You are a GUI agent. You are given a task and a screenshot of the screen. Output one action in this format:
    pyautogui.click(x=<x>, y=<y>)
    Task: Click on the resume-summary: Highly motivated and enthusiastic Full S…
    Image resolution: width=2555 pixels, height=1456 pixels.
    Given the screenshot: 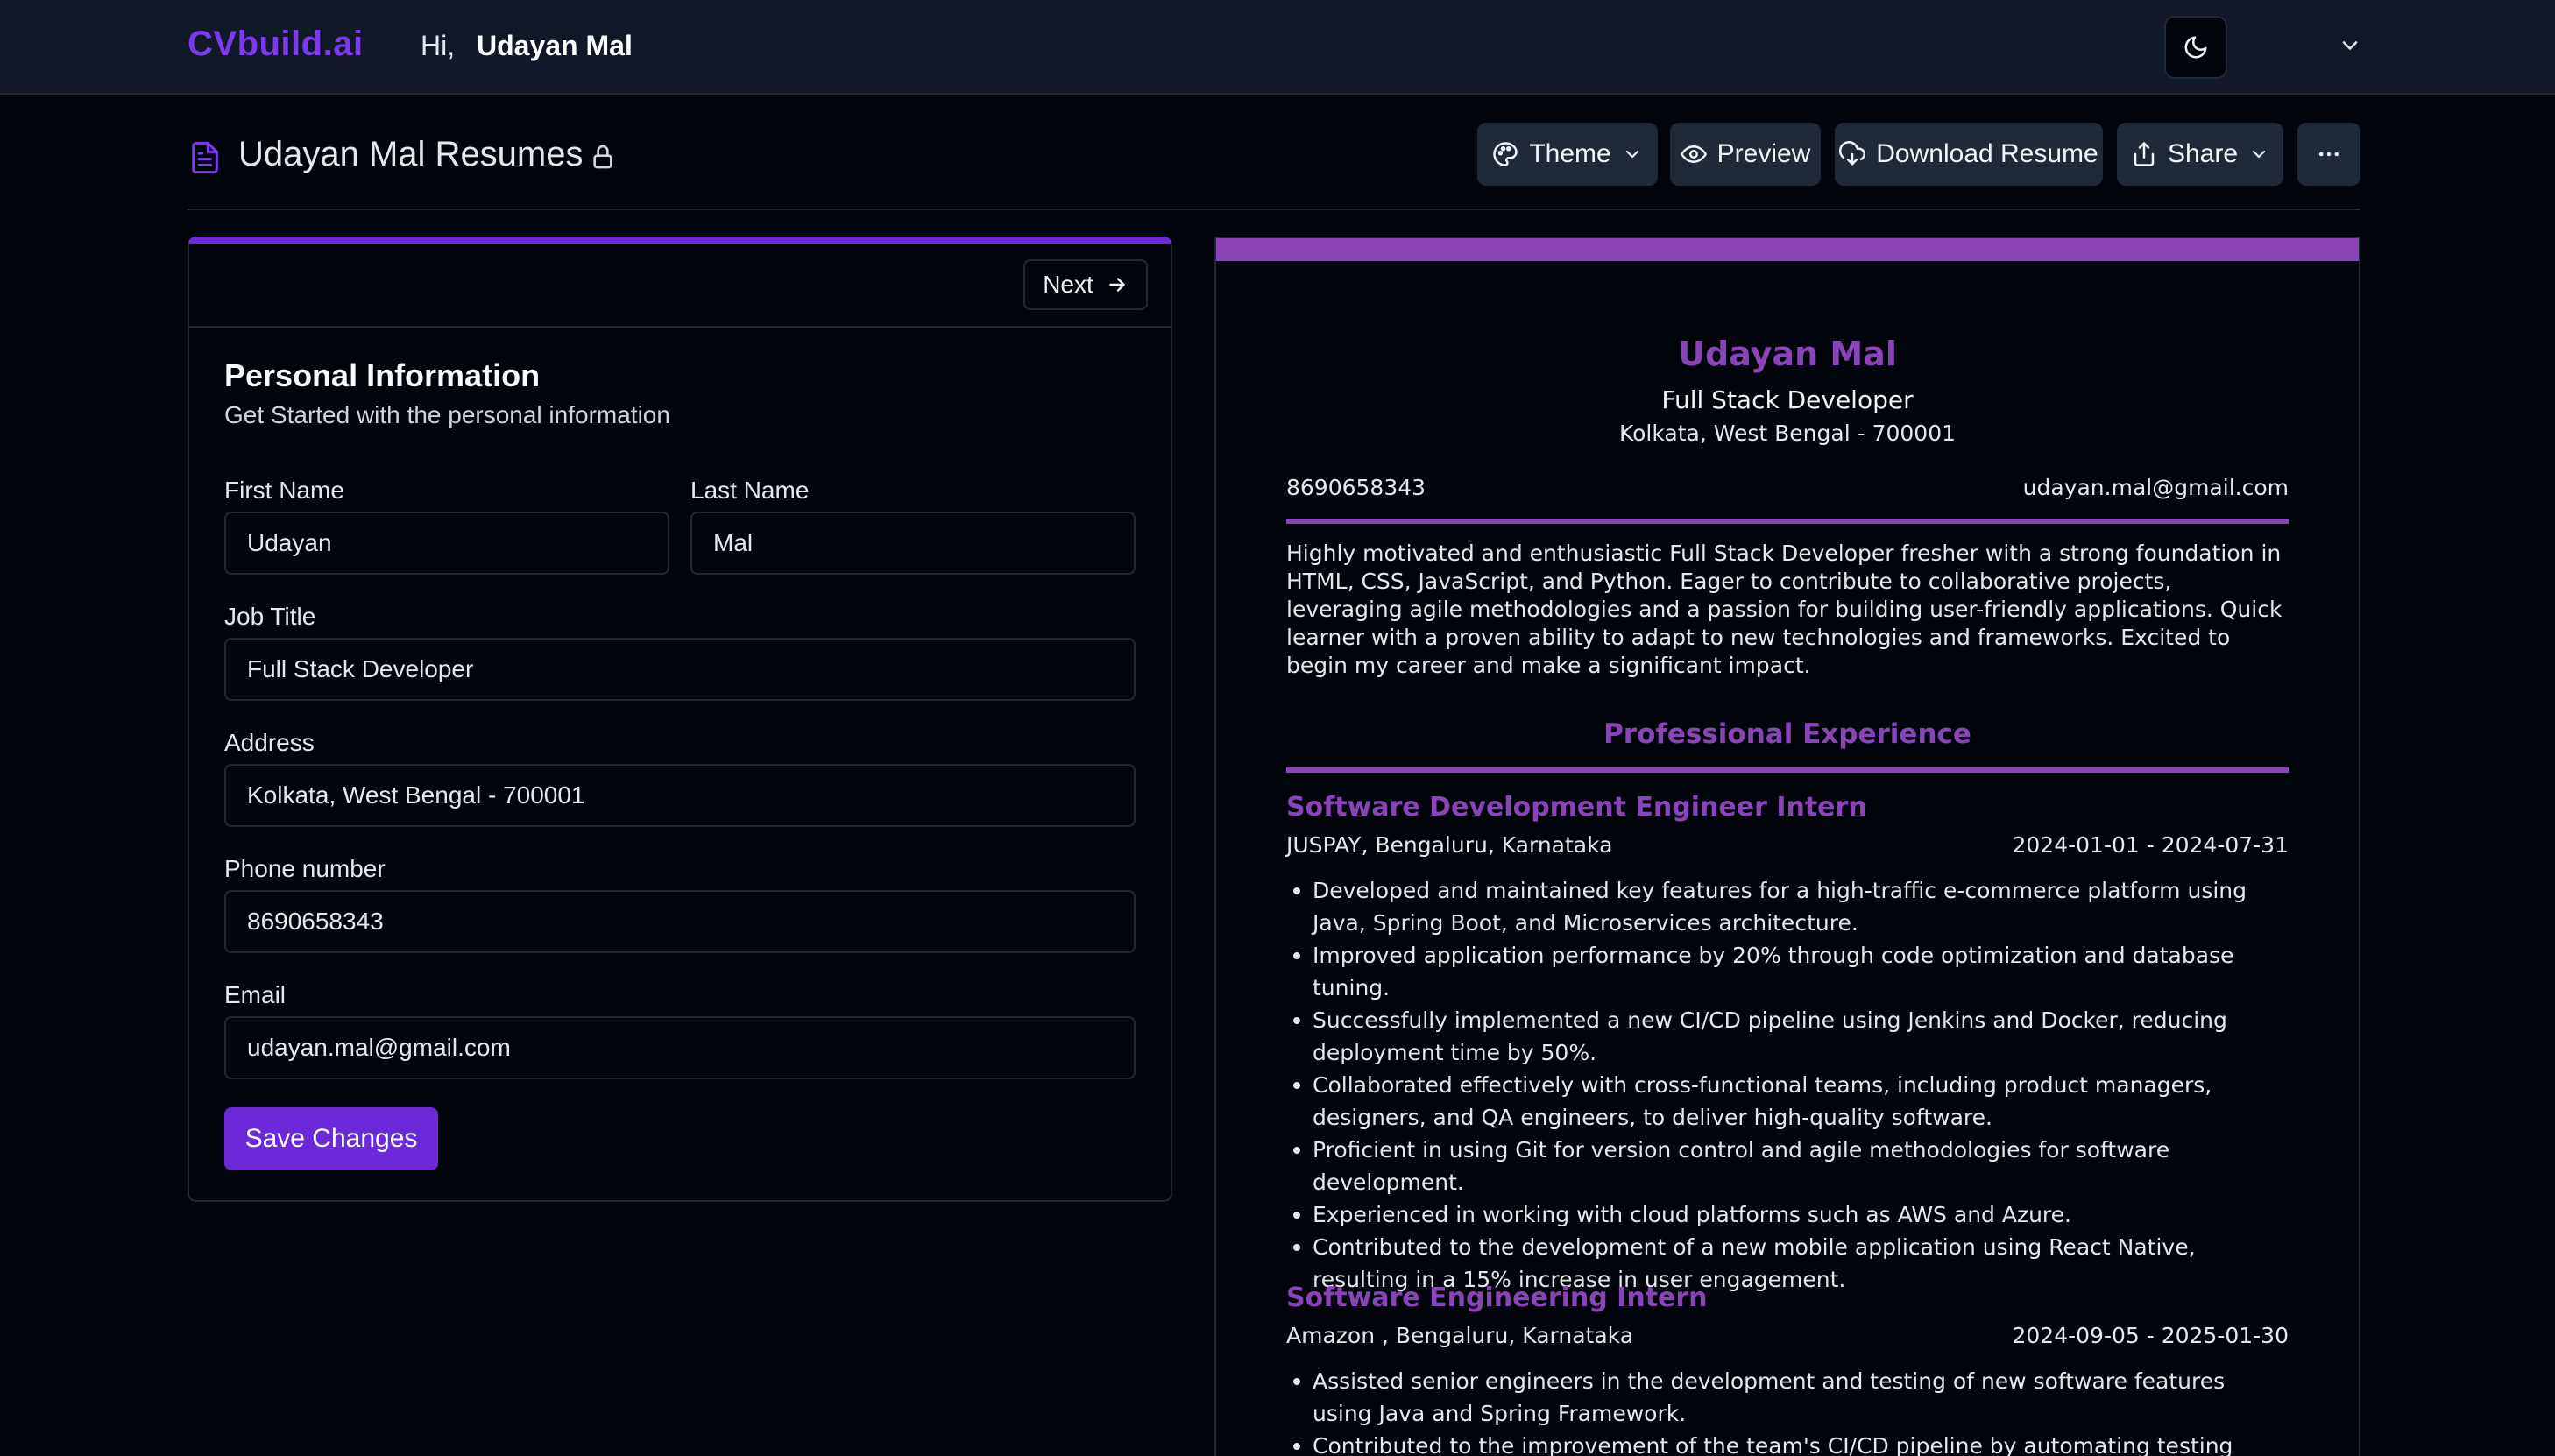 What is the action you would take?
    pyautogui.click(x=1784, y=609)
    